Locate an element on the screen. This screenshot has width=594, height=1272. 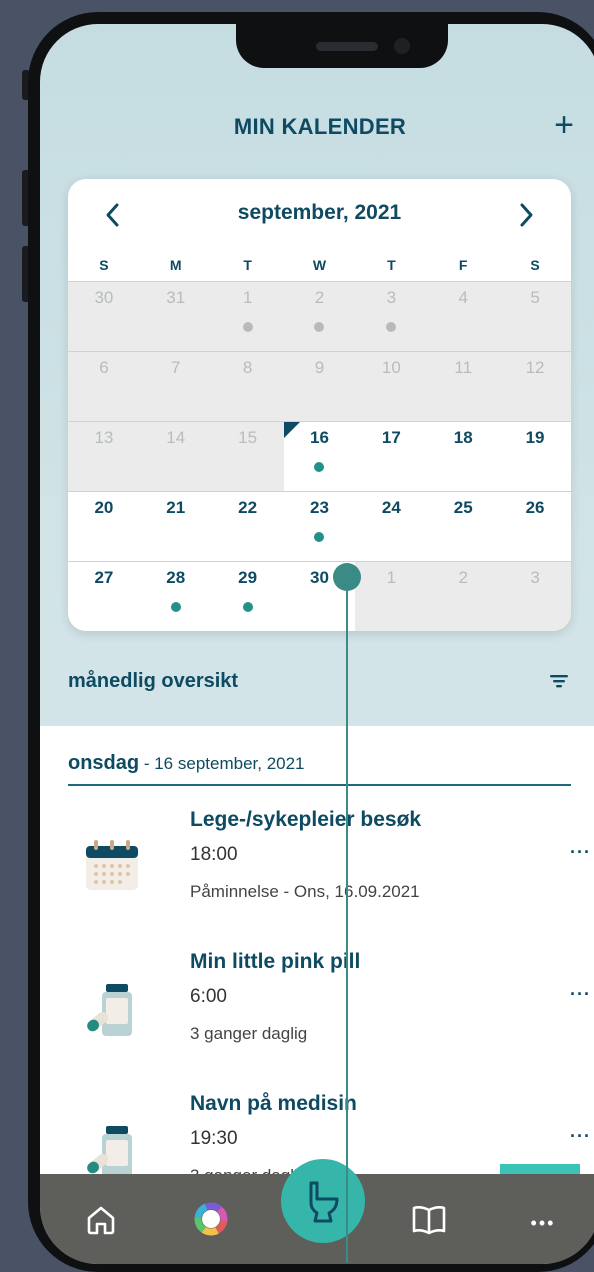
weekday-label: M is located at coordinates (175, 265).